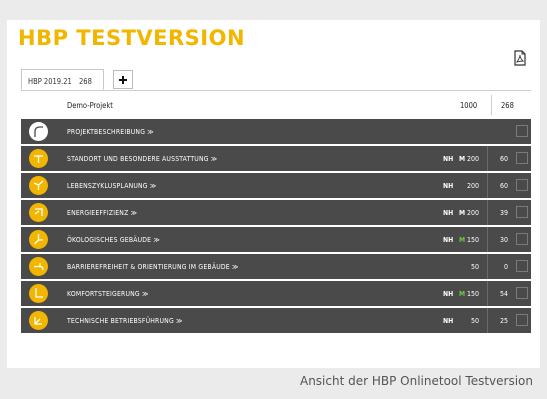 Image resolution: width=547 pixels, height=399 pixels. Describe the element at coordinates (113, 240) in the screenshot. I see `section-label: ÖKOLOGISCHES GEBÄUDE ≫` at that location.